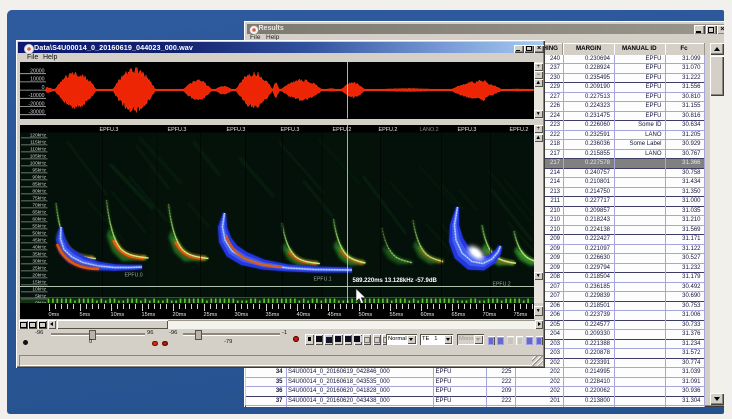 The image size is (732, 419). What do you see at coordinates (394, 280) in the screenshot?
I see `svg-text: 589.220ms 13.128kHz -57.9dB` at bounding box center [394, 280].